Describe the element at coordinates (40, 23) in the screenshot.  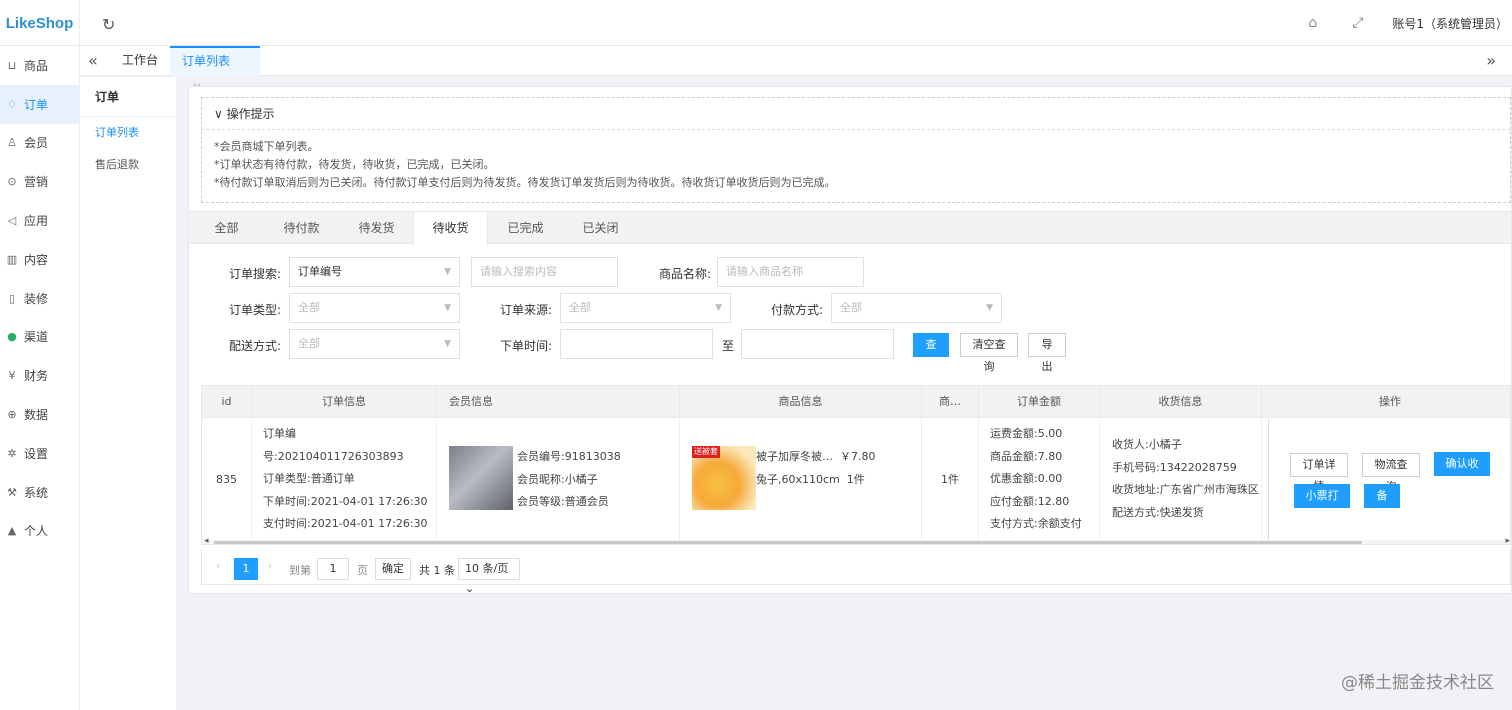
I see `app-logo: LikeShop` at that location.